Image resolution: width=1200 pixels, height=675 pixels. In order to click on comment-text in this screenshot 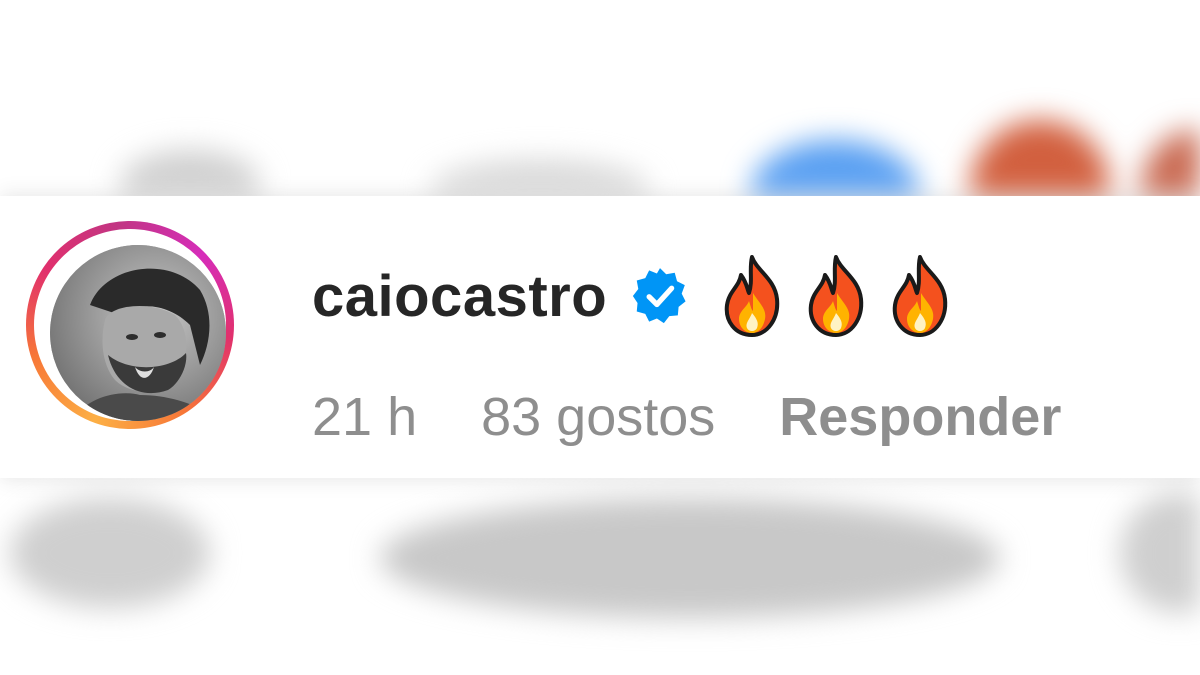, I will do `click(836, 296)`.